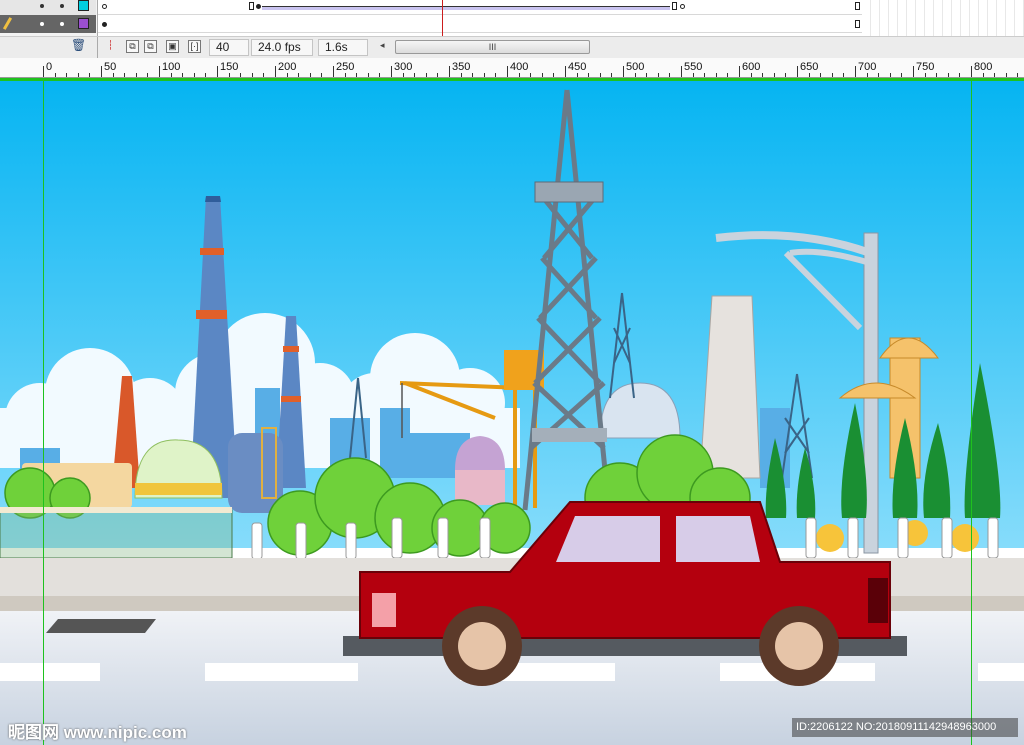 This screenshot has height=745, width=1024. I want to click on ruler-label: 500, so click(635, 67).